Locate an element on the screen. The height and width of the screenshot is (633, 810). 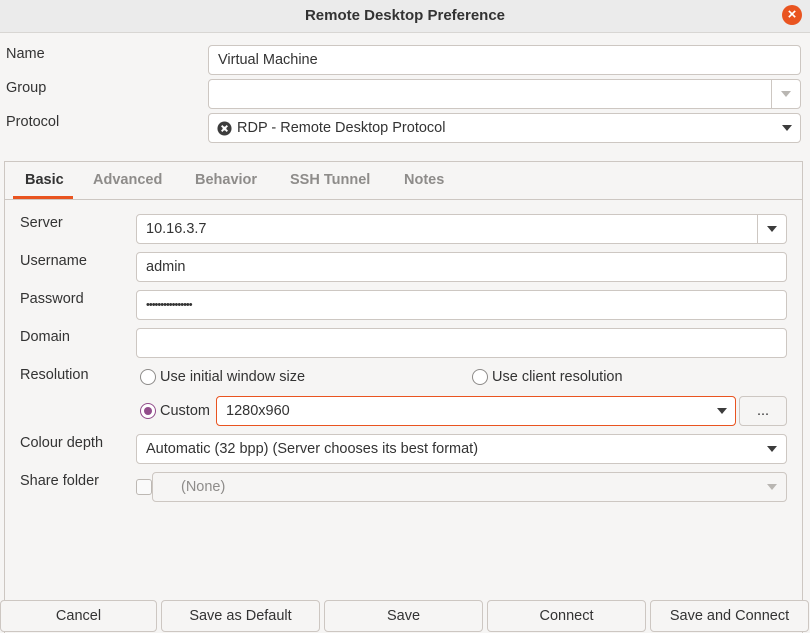
share-folder-combo: (None) is located at coordinates (469, 487).